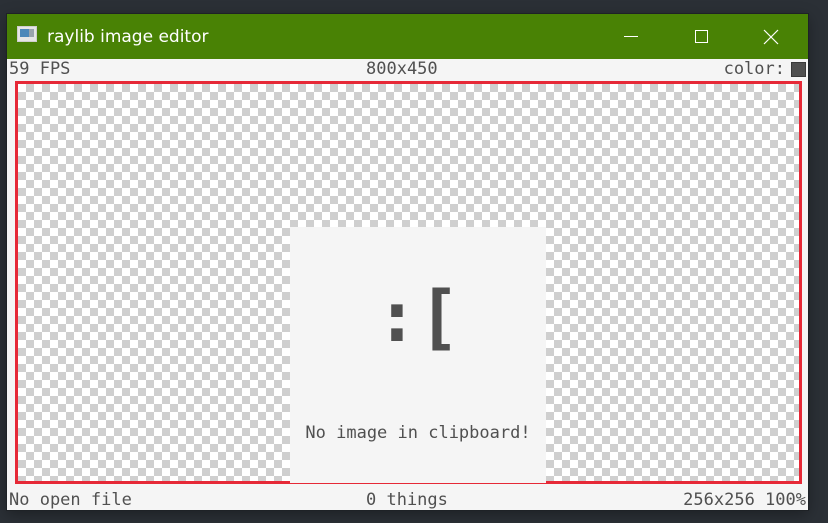 The width and height of the screenshot is (828, 523). Describe the element at coordinates (407, 36) in the screenshot. I see `title-bar: raylib image editor` at that location.